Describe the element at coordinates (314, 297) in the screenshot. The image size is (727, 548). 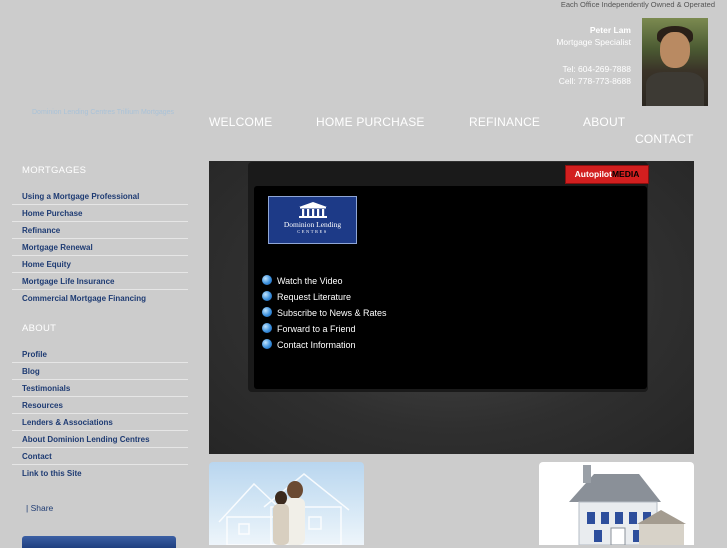
I see `player-menu-label: Request Literature` at that location.